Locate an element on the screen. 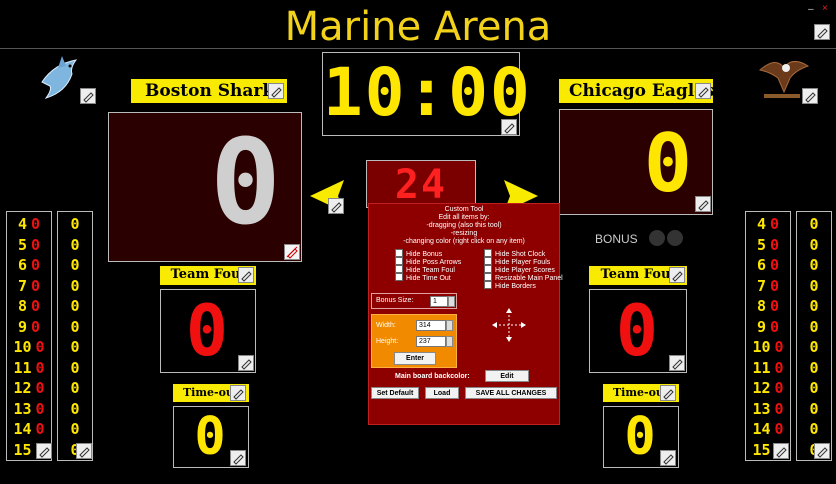 The height and width of the screenshot is (484, 836). home-timeout-edit-icon is located at coordinates (238, 458).